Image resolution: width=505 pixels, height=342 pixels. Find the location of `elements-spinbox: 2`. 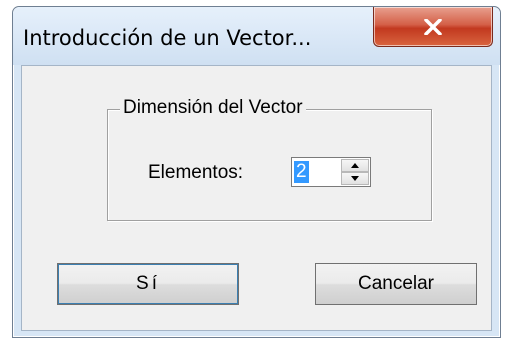

elements-spinbox: 2 is located at coordinates (331, 172).